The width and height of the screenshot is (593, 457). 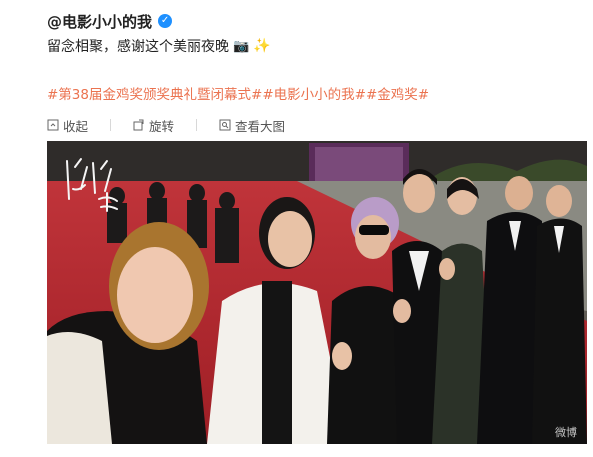 What do you see at coordinates (154, 93) in the screenshot?
I see `hashtag-link: #第38届金鸡奖颁奖典礼暨闭幕式#` at bounding box center [154, 93].